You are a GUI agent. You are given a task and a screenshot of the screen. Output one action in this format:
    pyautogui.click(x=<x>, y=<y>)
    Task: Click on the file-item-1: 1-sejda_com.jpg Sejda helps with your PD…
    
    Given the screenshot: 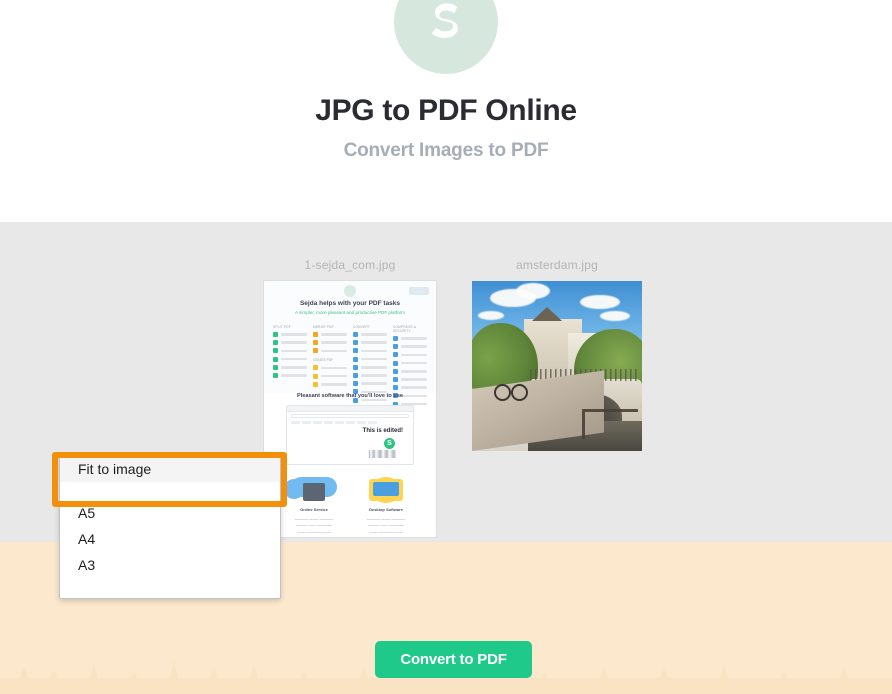 What is the action you would take?
    pyautogui.click(x=350, y=397)
    